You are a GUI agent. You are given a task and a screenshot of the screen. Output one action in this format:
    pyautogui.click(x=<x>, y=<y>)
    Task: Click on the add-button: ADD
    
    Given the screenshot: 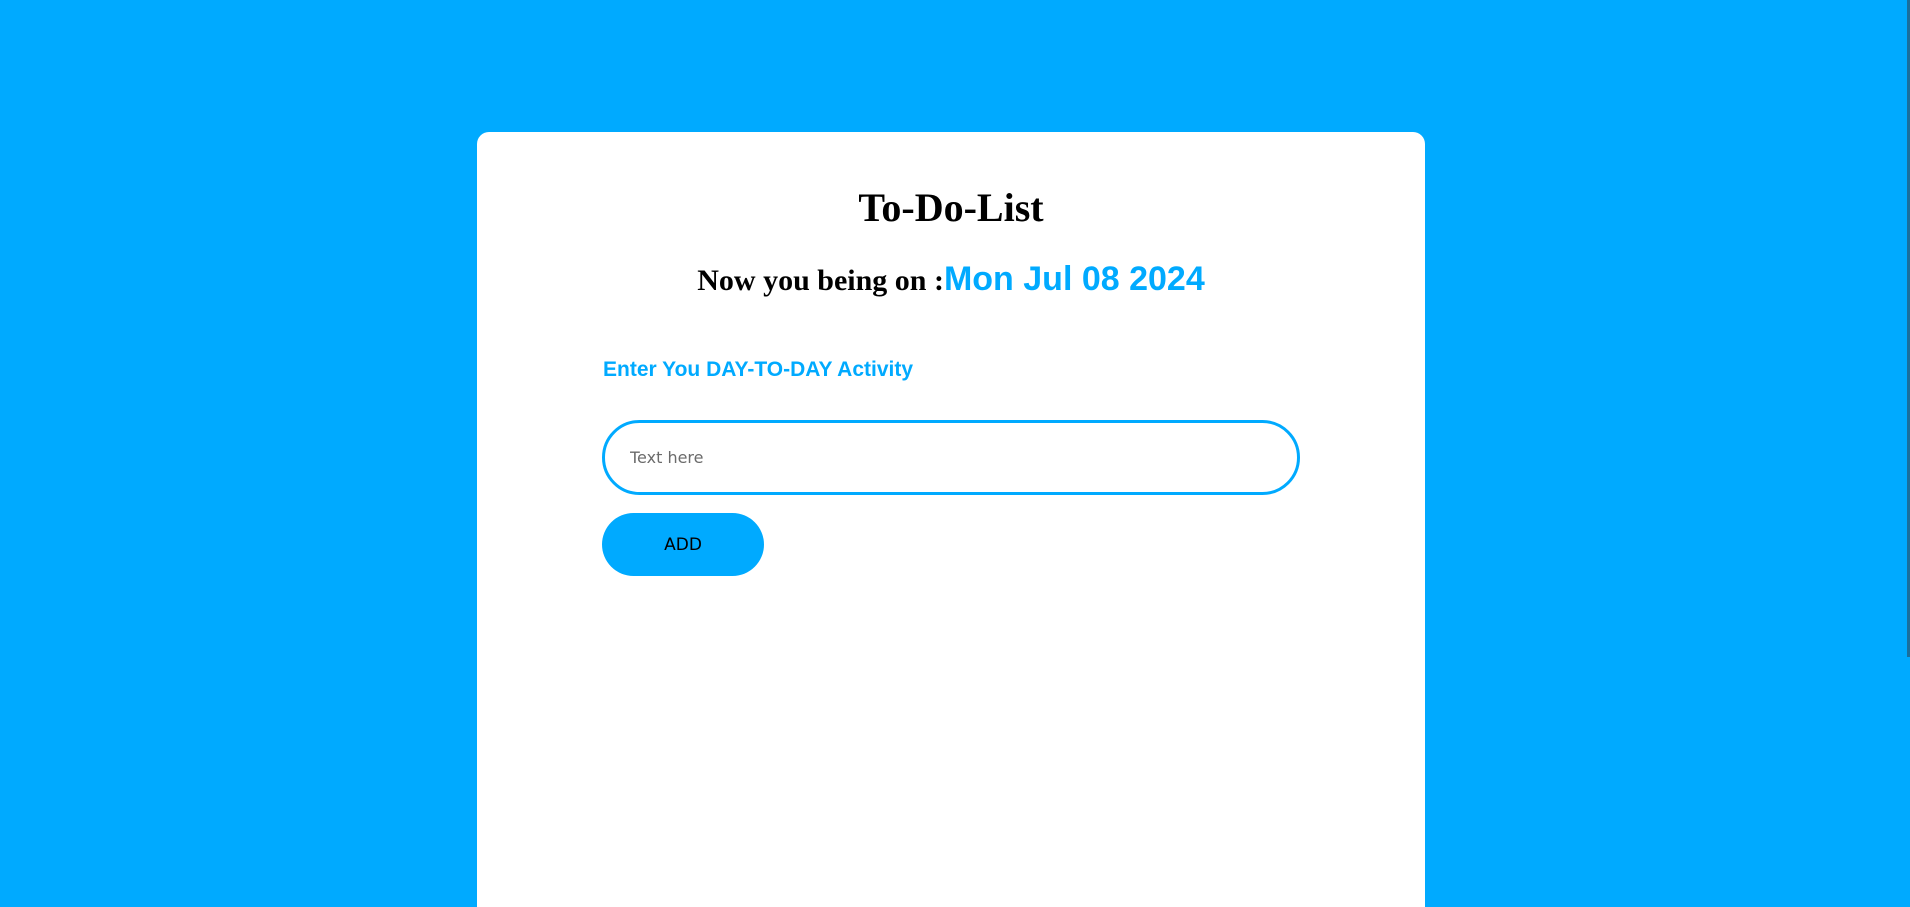 What is the action you would take?
    pyautogui.click(x=683, y=544)
    